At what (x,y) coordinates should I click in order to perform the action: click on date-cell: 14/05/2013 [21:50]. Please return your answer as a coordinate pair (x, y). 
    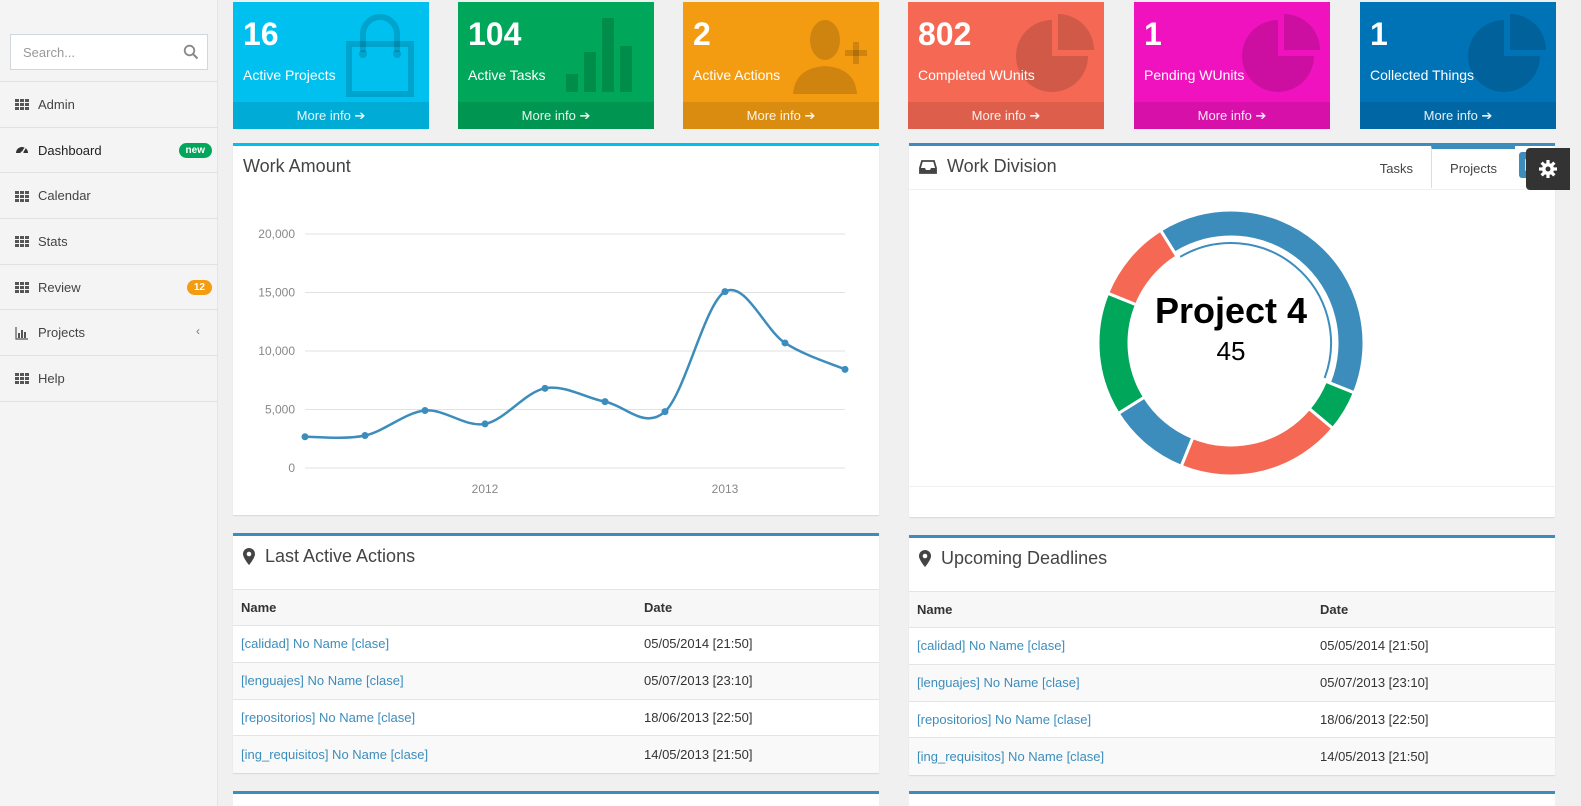
    Looking at the image, I should click on (757, 754).